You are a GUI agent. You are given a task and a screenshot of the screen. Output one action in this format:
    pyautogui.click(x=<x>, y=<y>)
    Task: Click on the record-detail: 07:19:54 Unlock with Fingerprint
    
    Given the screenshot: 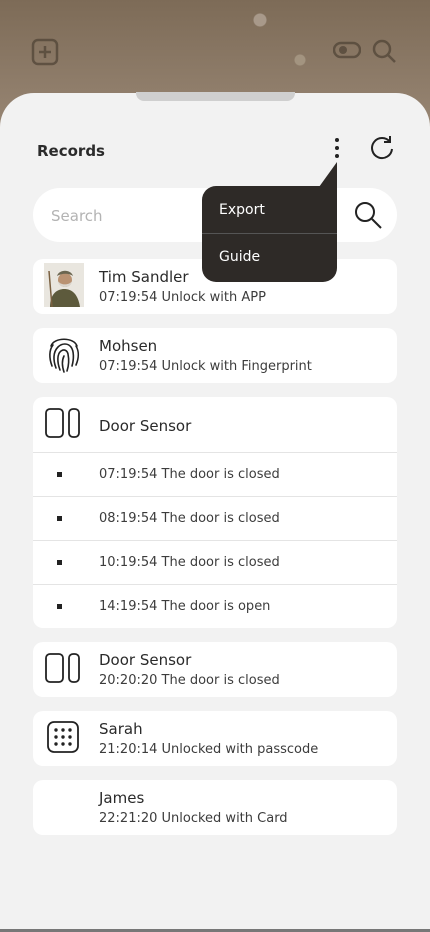 What is the action you would take?
    pyautogui.click(x=205, y=366)
    